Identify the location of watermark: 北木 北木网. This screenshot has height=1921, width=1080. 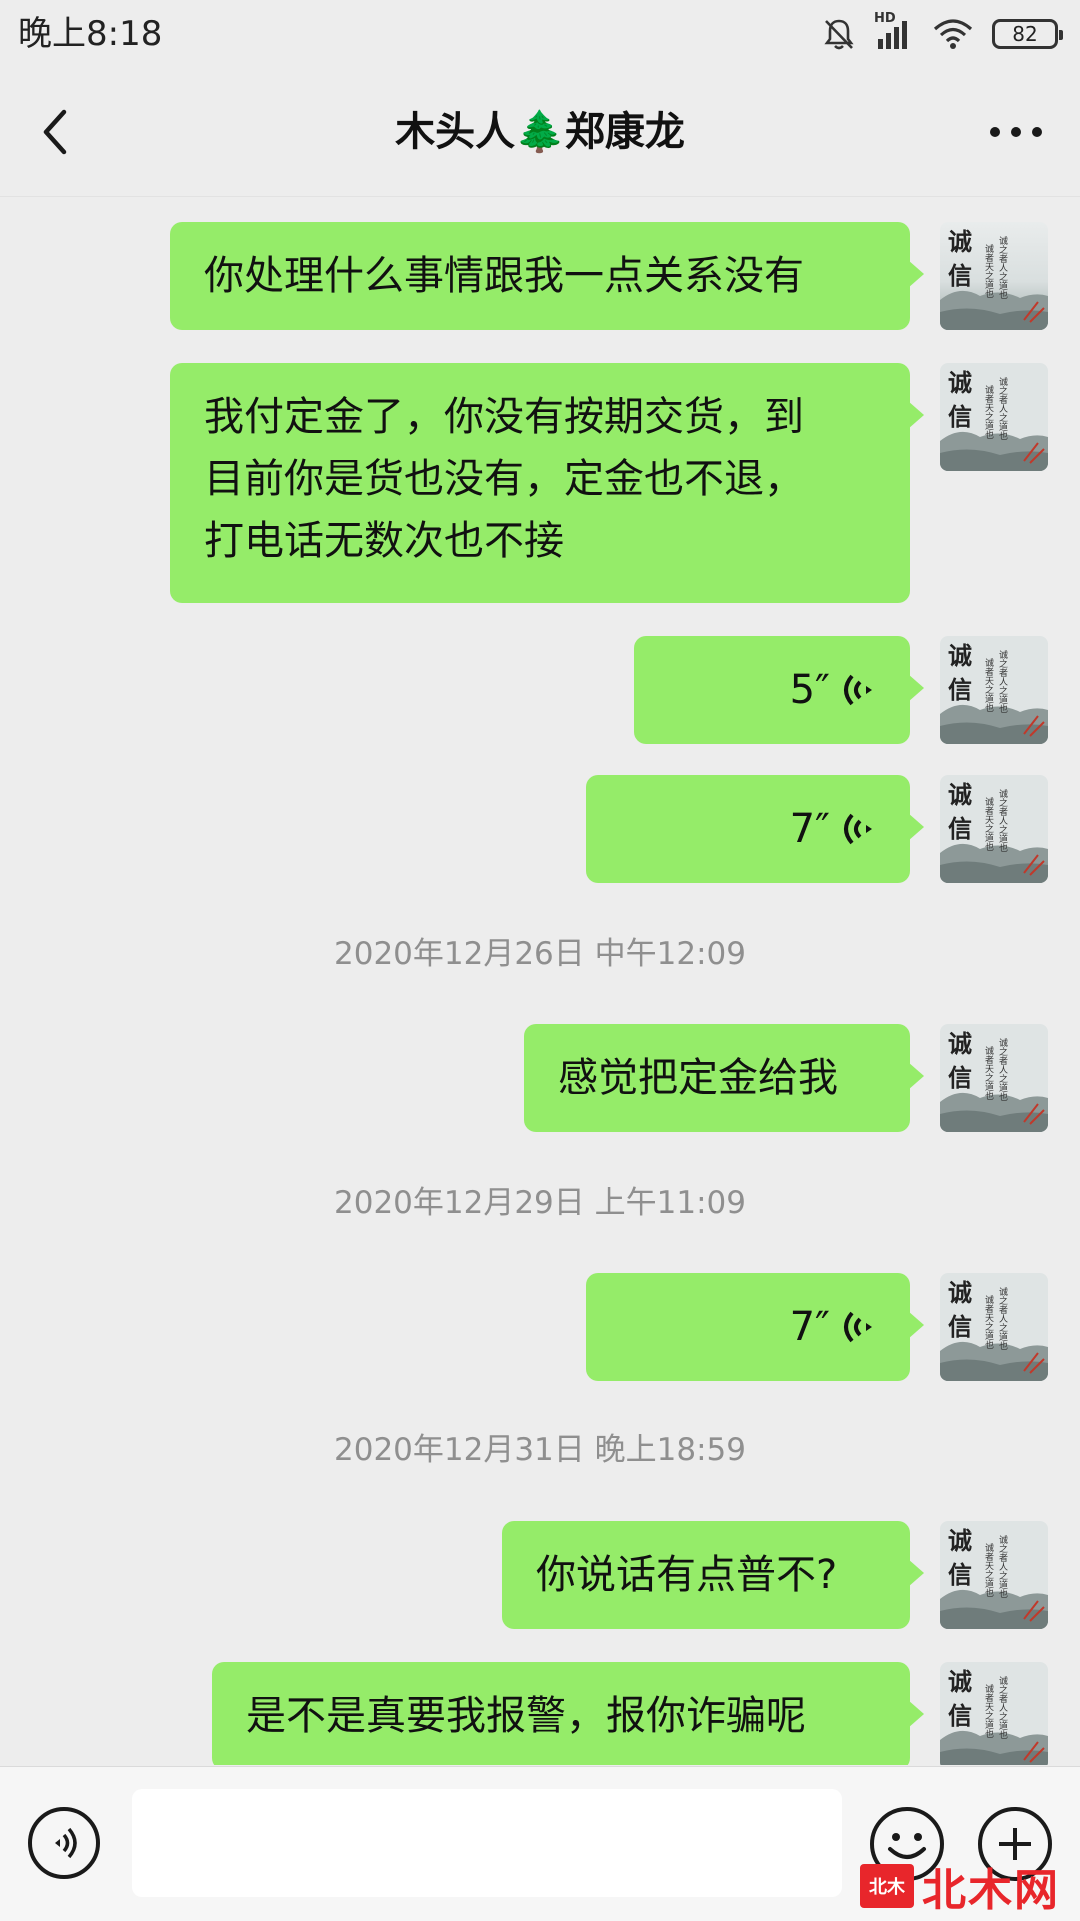
(966, 1887).